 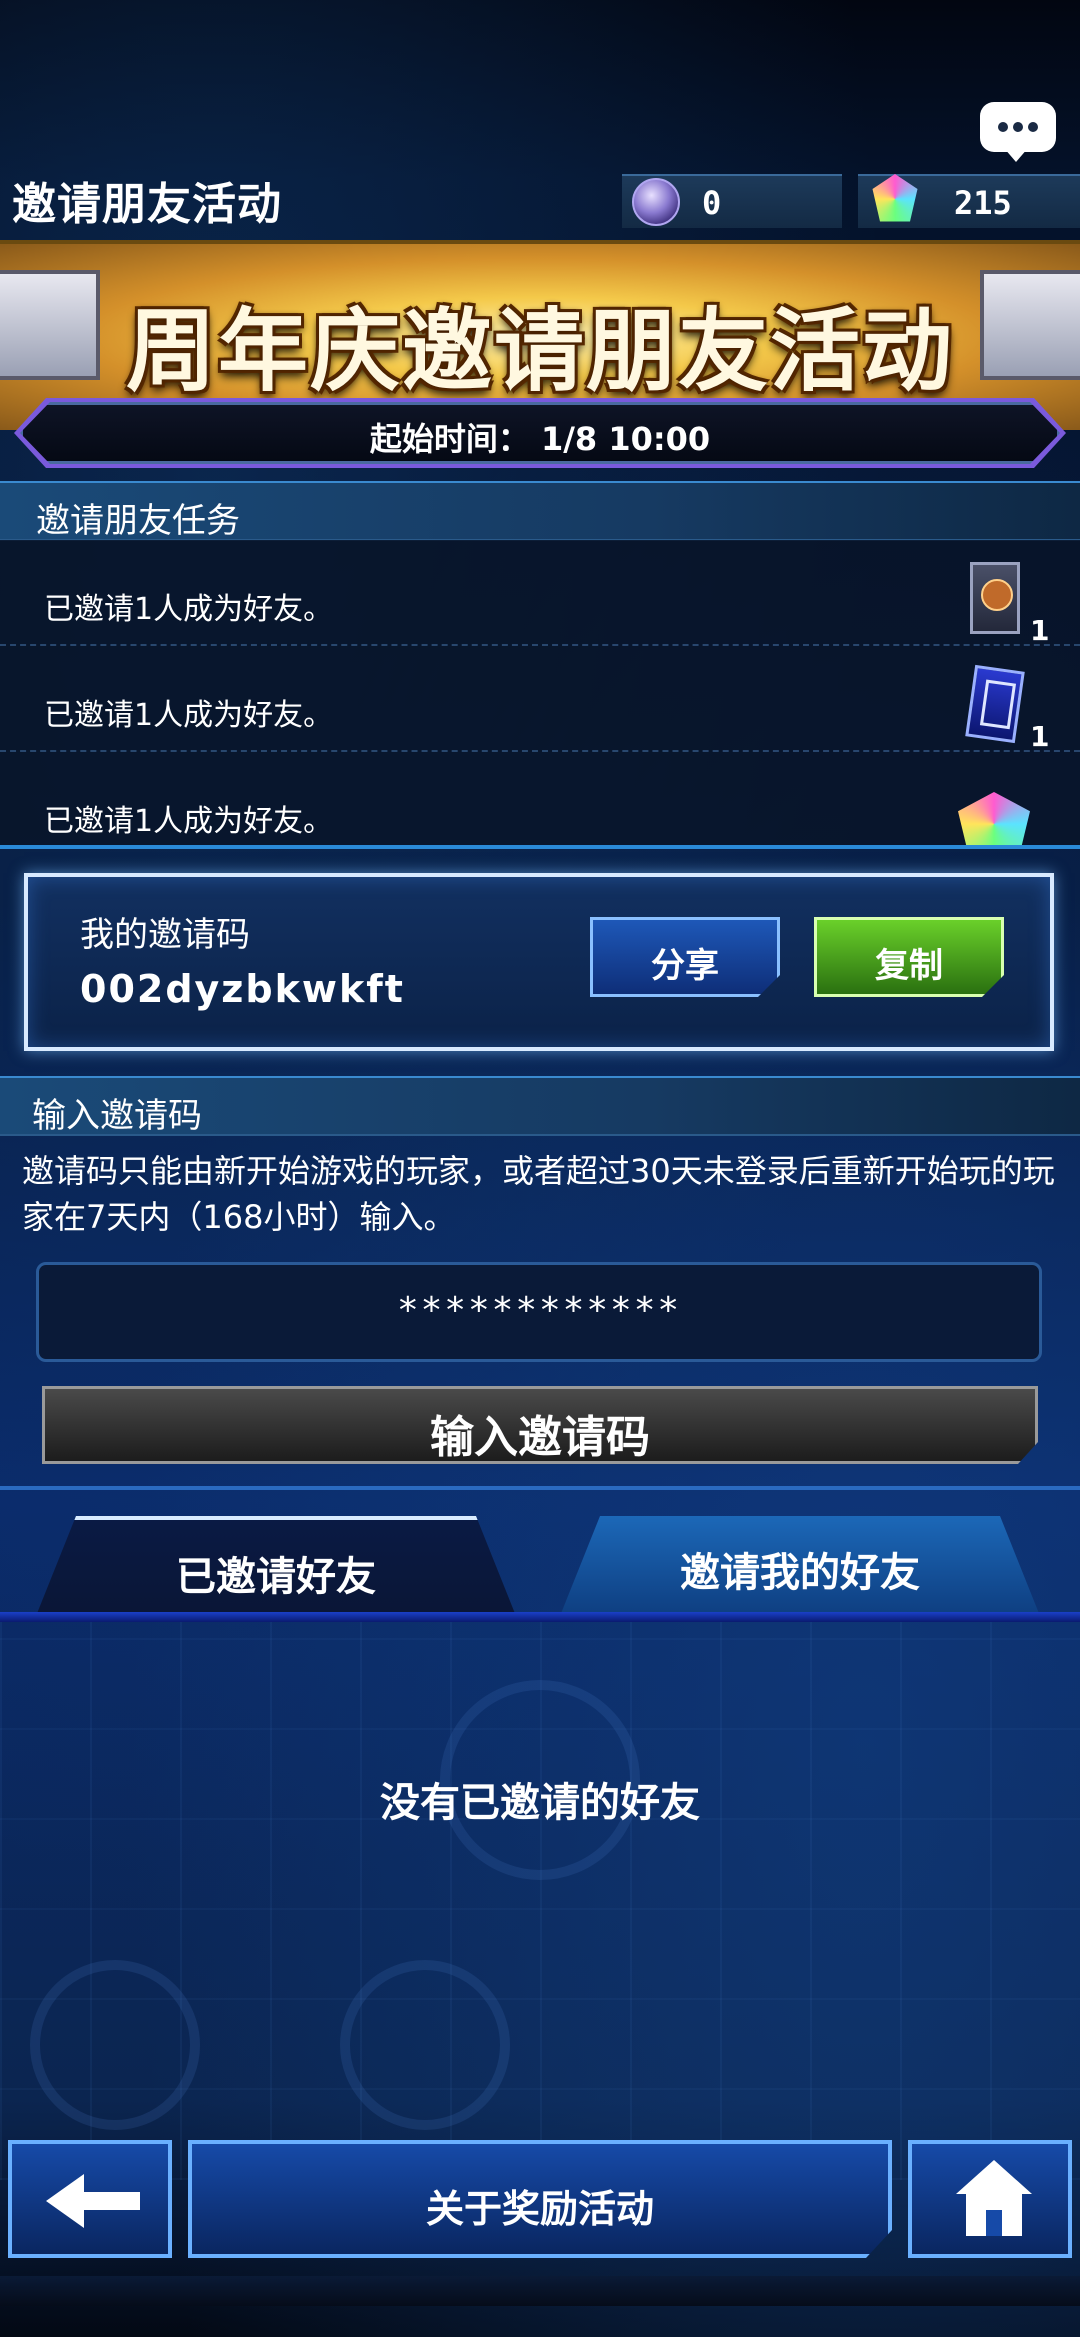 What do you see at coordinates (540, 1437) in the screenshot?
I see `enter-code-button-label: 输入邀请码` at bounding box center [540, 1437].